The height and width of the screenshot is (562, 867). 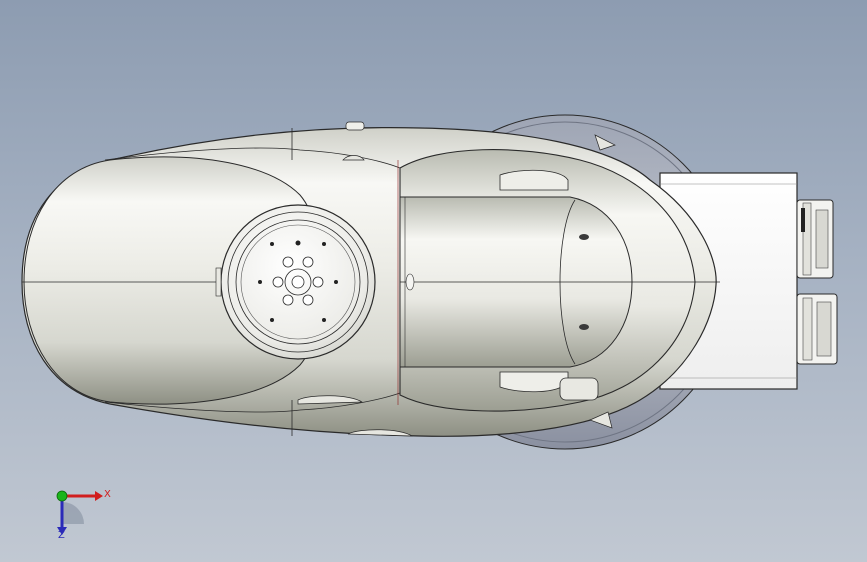 What do you see at coordinates (107, 494) in the screenshot?
I see `x-axis-label: X` at bounding box center [107, 494].